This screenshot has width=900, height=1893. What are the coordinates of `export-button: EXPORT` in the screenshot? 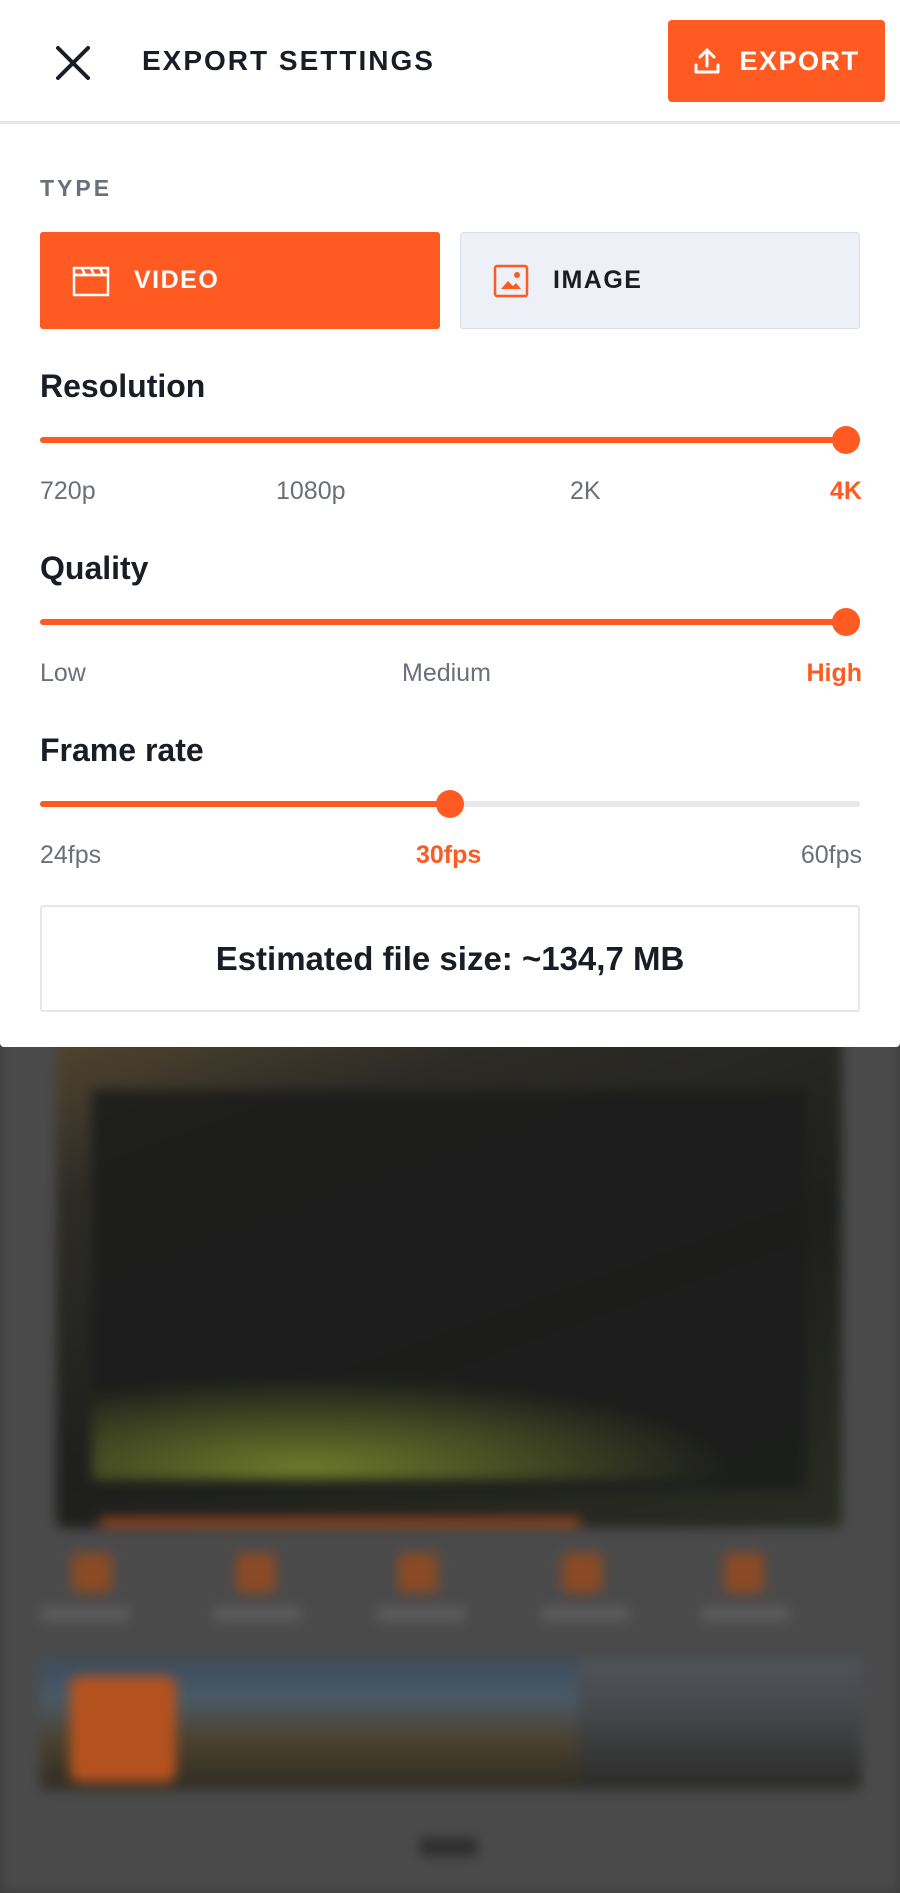 It's located at (776, 61).